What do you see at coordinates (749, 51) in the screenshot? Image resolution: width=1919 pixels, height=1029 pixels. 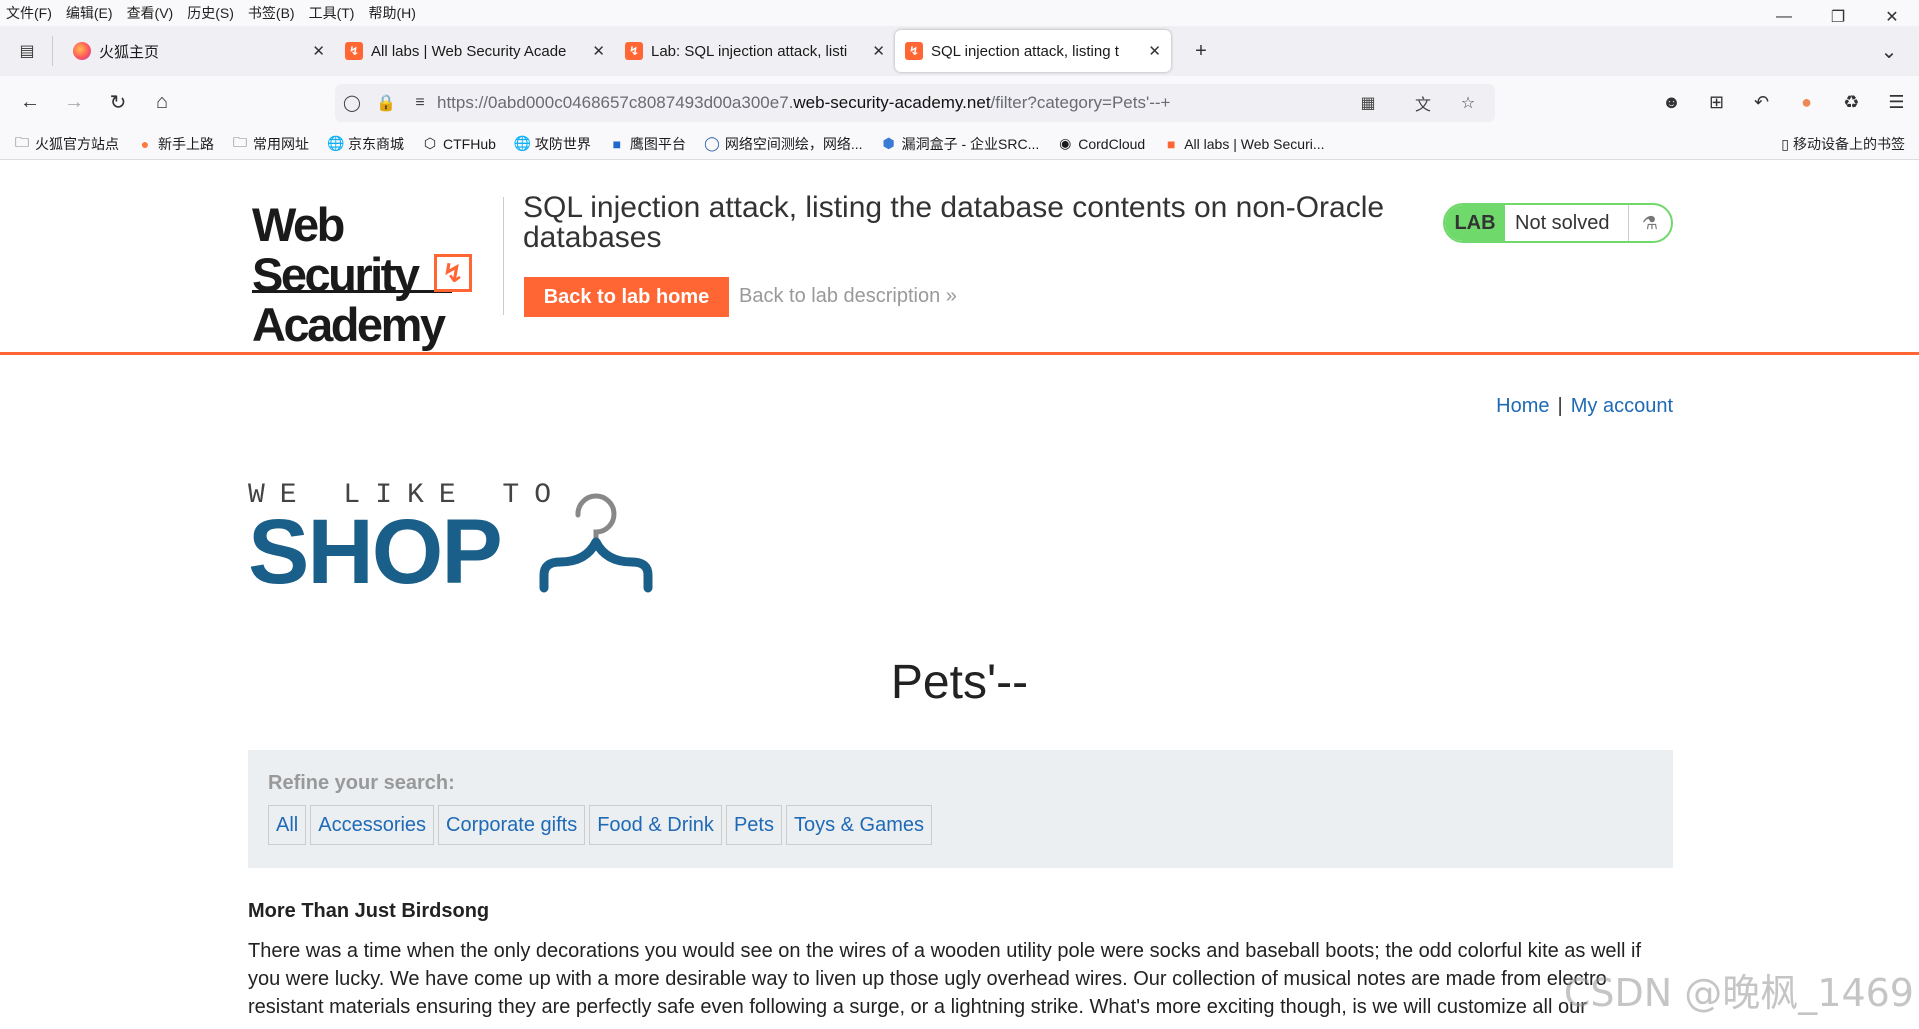 I see `tab-title: Lab: SQL injection attack, listi` at bounding box center [749, 51].